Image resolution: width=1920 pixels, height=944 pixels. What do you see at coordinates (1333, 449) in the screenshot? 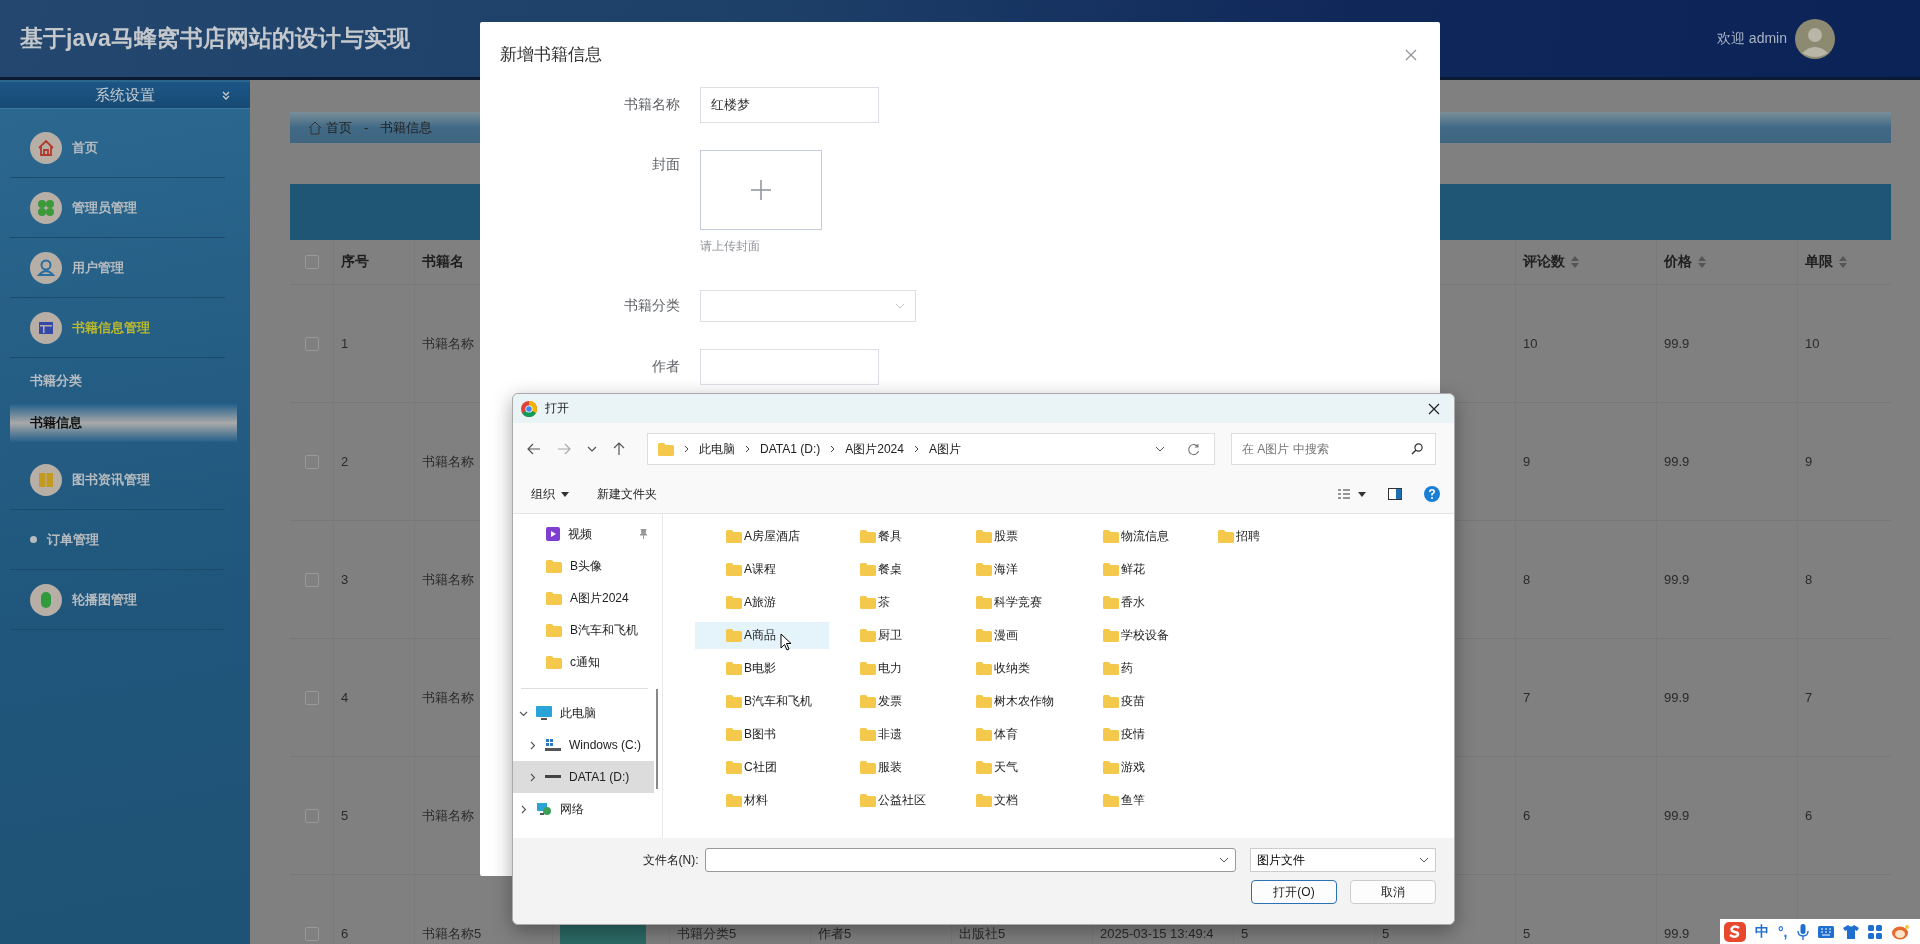
I see `search-field: 在 A图片 中搜索` at bounding box center [1333, 449].